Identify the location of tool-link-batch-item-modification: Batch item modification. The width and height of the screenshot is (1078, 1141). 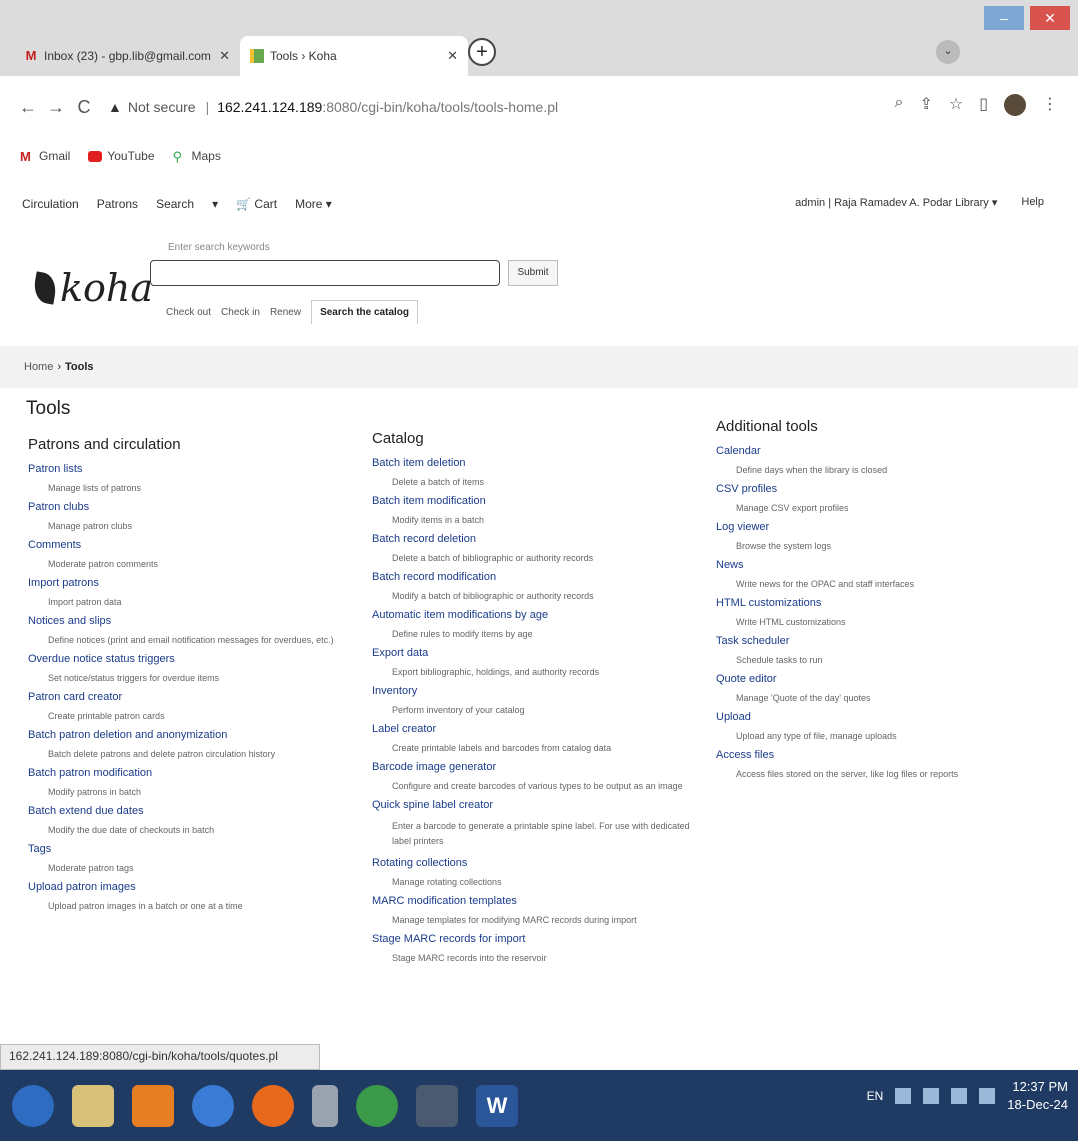
(532, 501).